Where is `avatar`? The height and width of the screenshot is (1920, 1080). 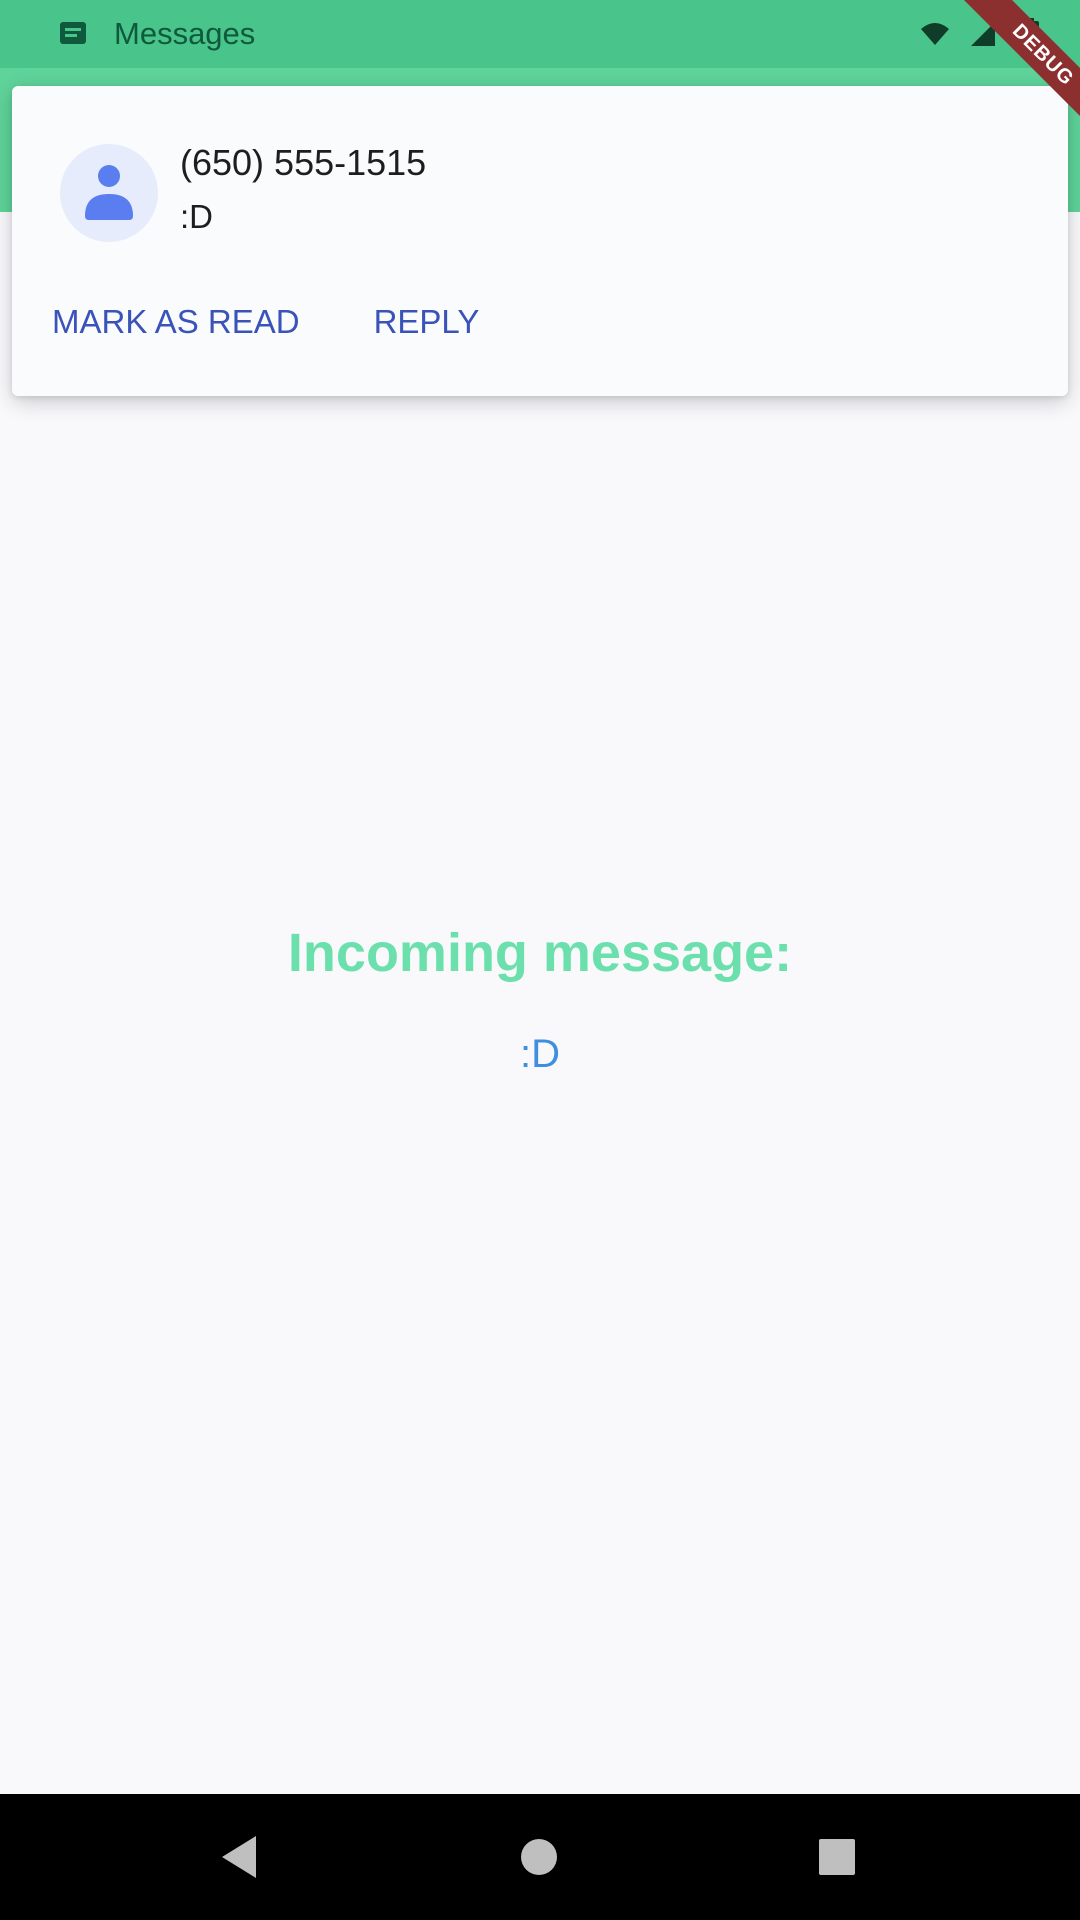 avatar is located at coordinates (109, 193).